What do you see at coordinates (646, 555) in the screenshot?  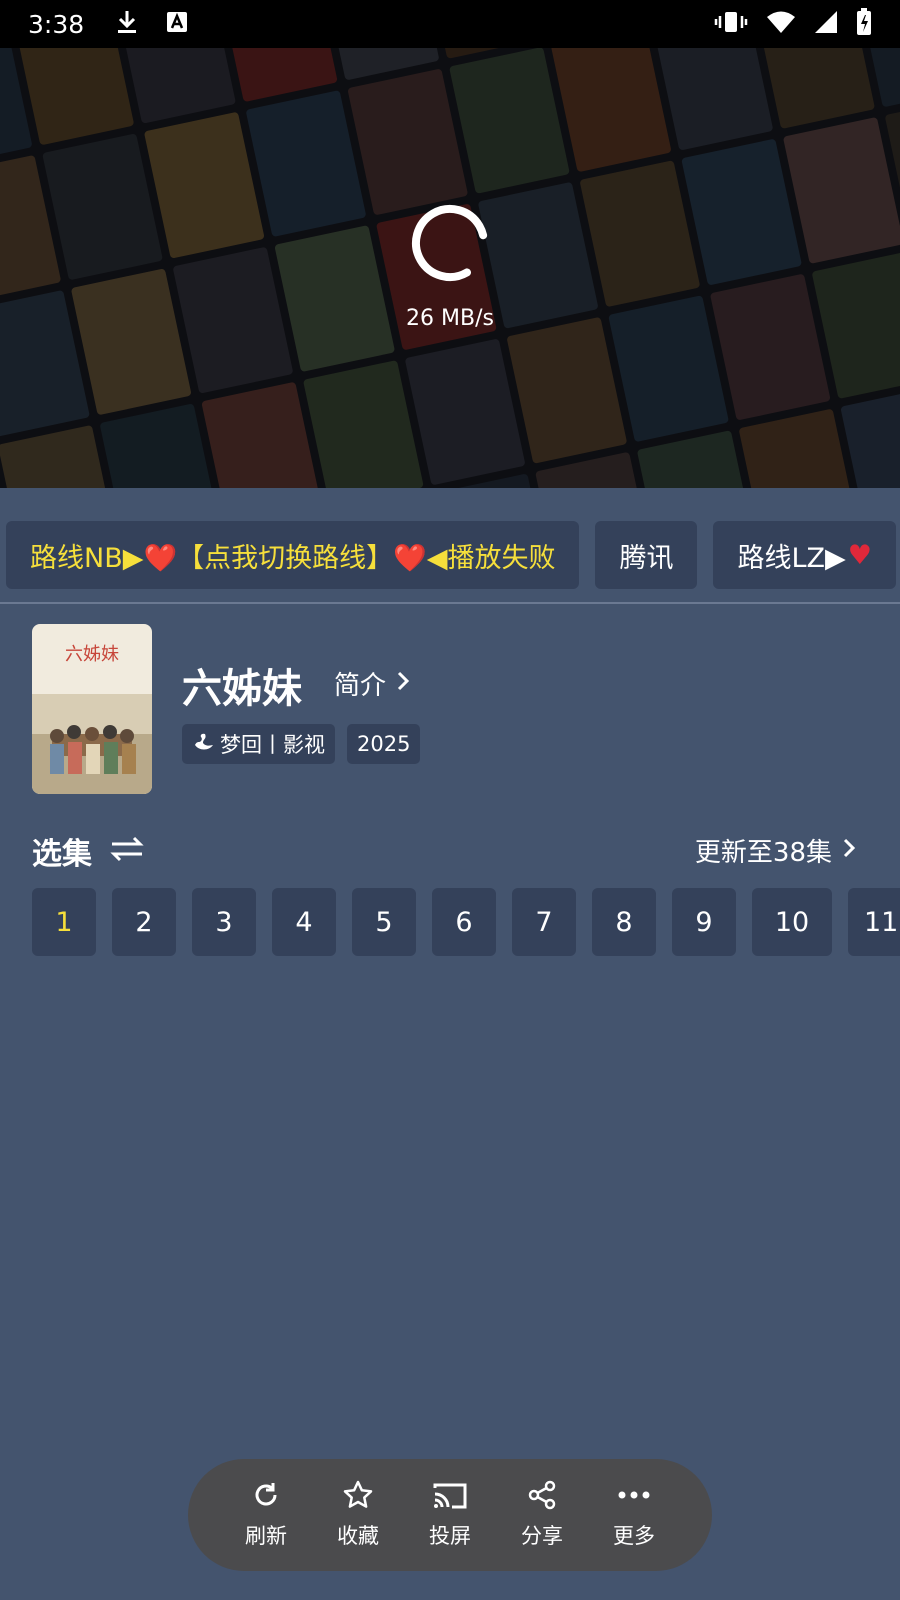 I see `route-chip-tencent: 腾讯` at bounding box center [646, 555].